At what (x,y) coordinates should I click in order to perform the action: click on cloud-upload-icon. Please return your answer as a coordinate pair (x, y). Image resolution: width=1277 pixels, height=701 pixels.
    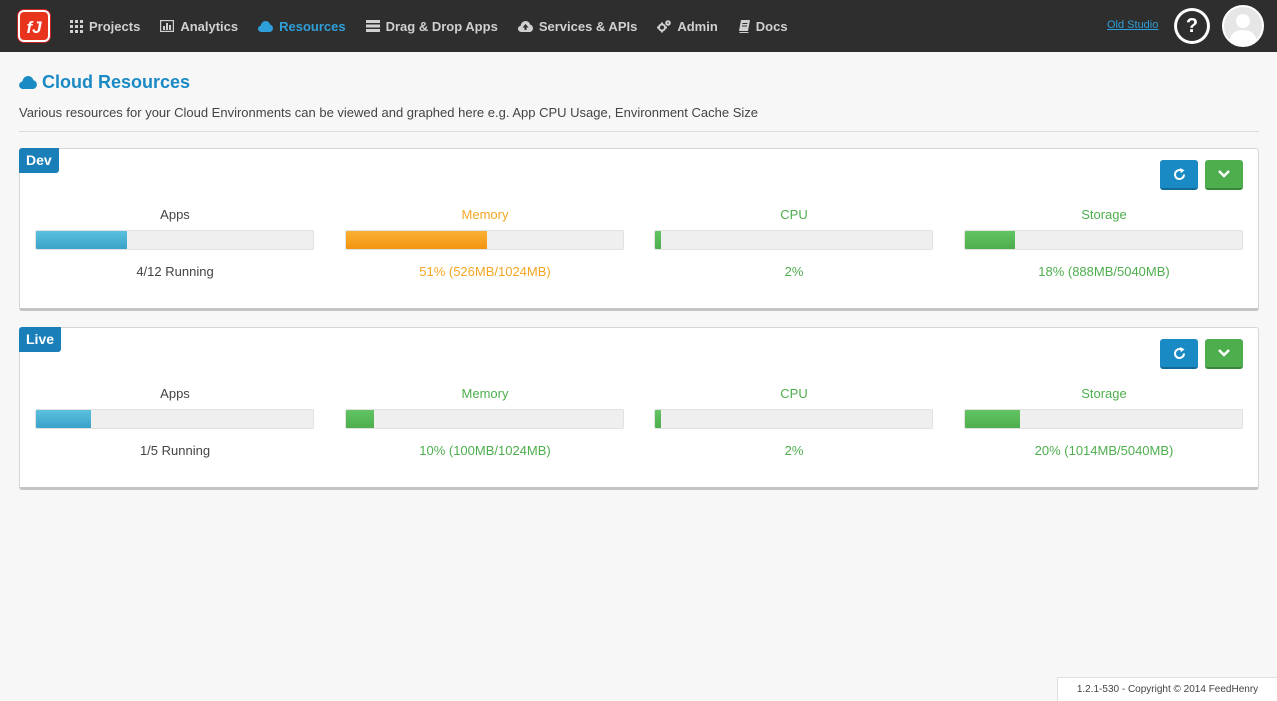
    Looking at the image, I should click on (525, 26).